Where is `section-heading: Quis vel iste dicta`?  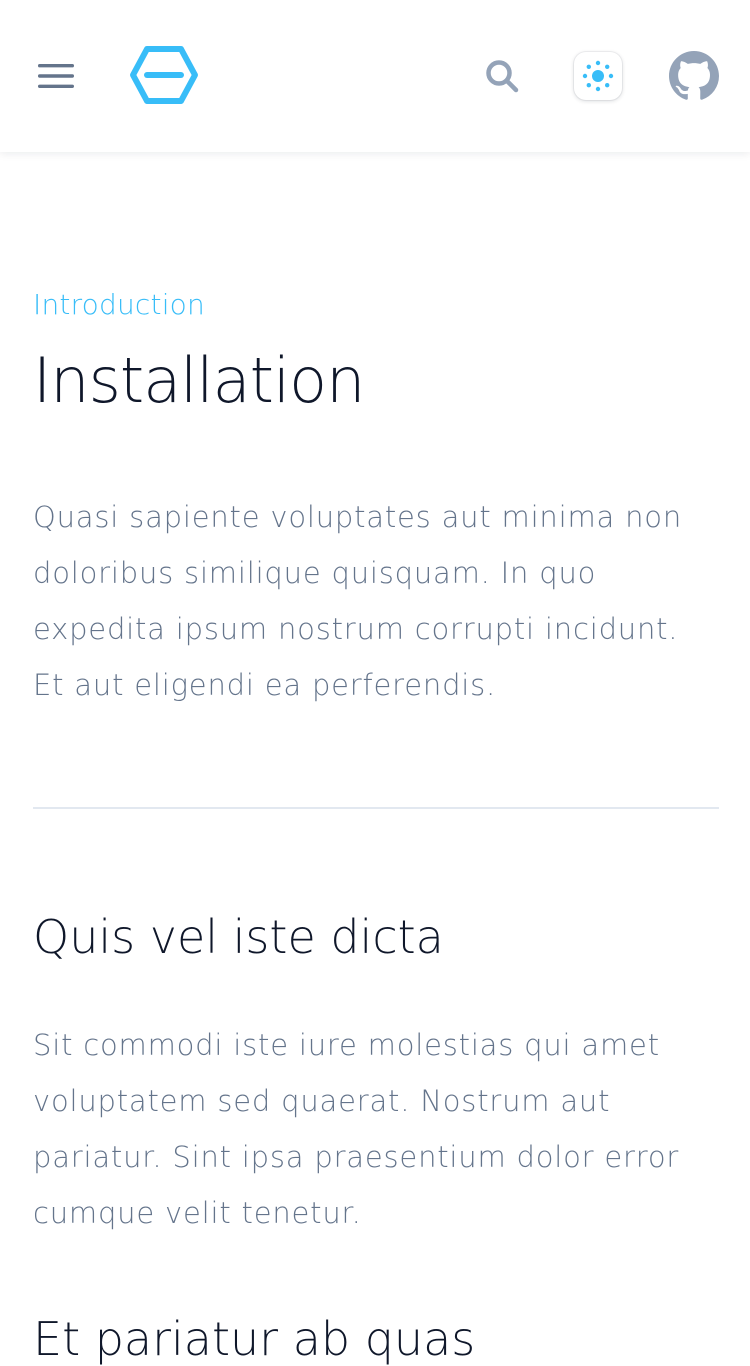
section-heading: Quis vel iste dicta is located at coordinates (238, 937).